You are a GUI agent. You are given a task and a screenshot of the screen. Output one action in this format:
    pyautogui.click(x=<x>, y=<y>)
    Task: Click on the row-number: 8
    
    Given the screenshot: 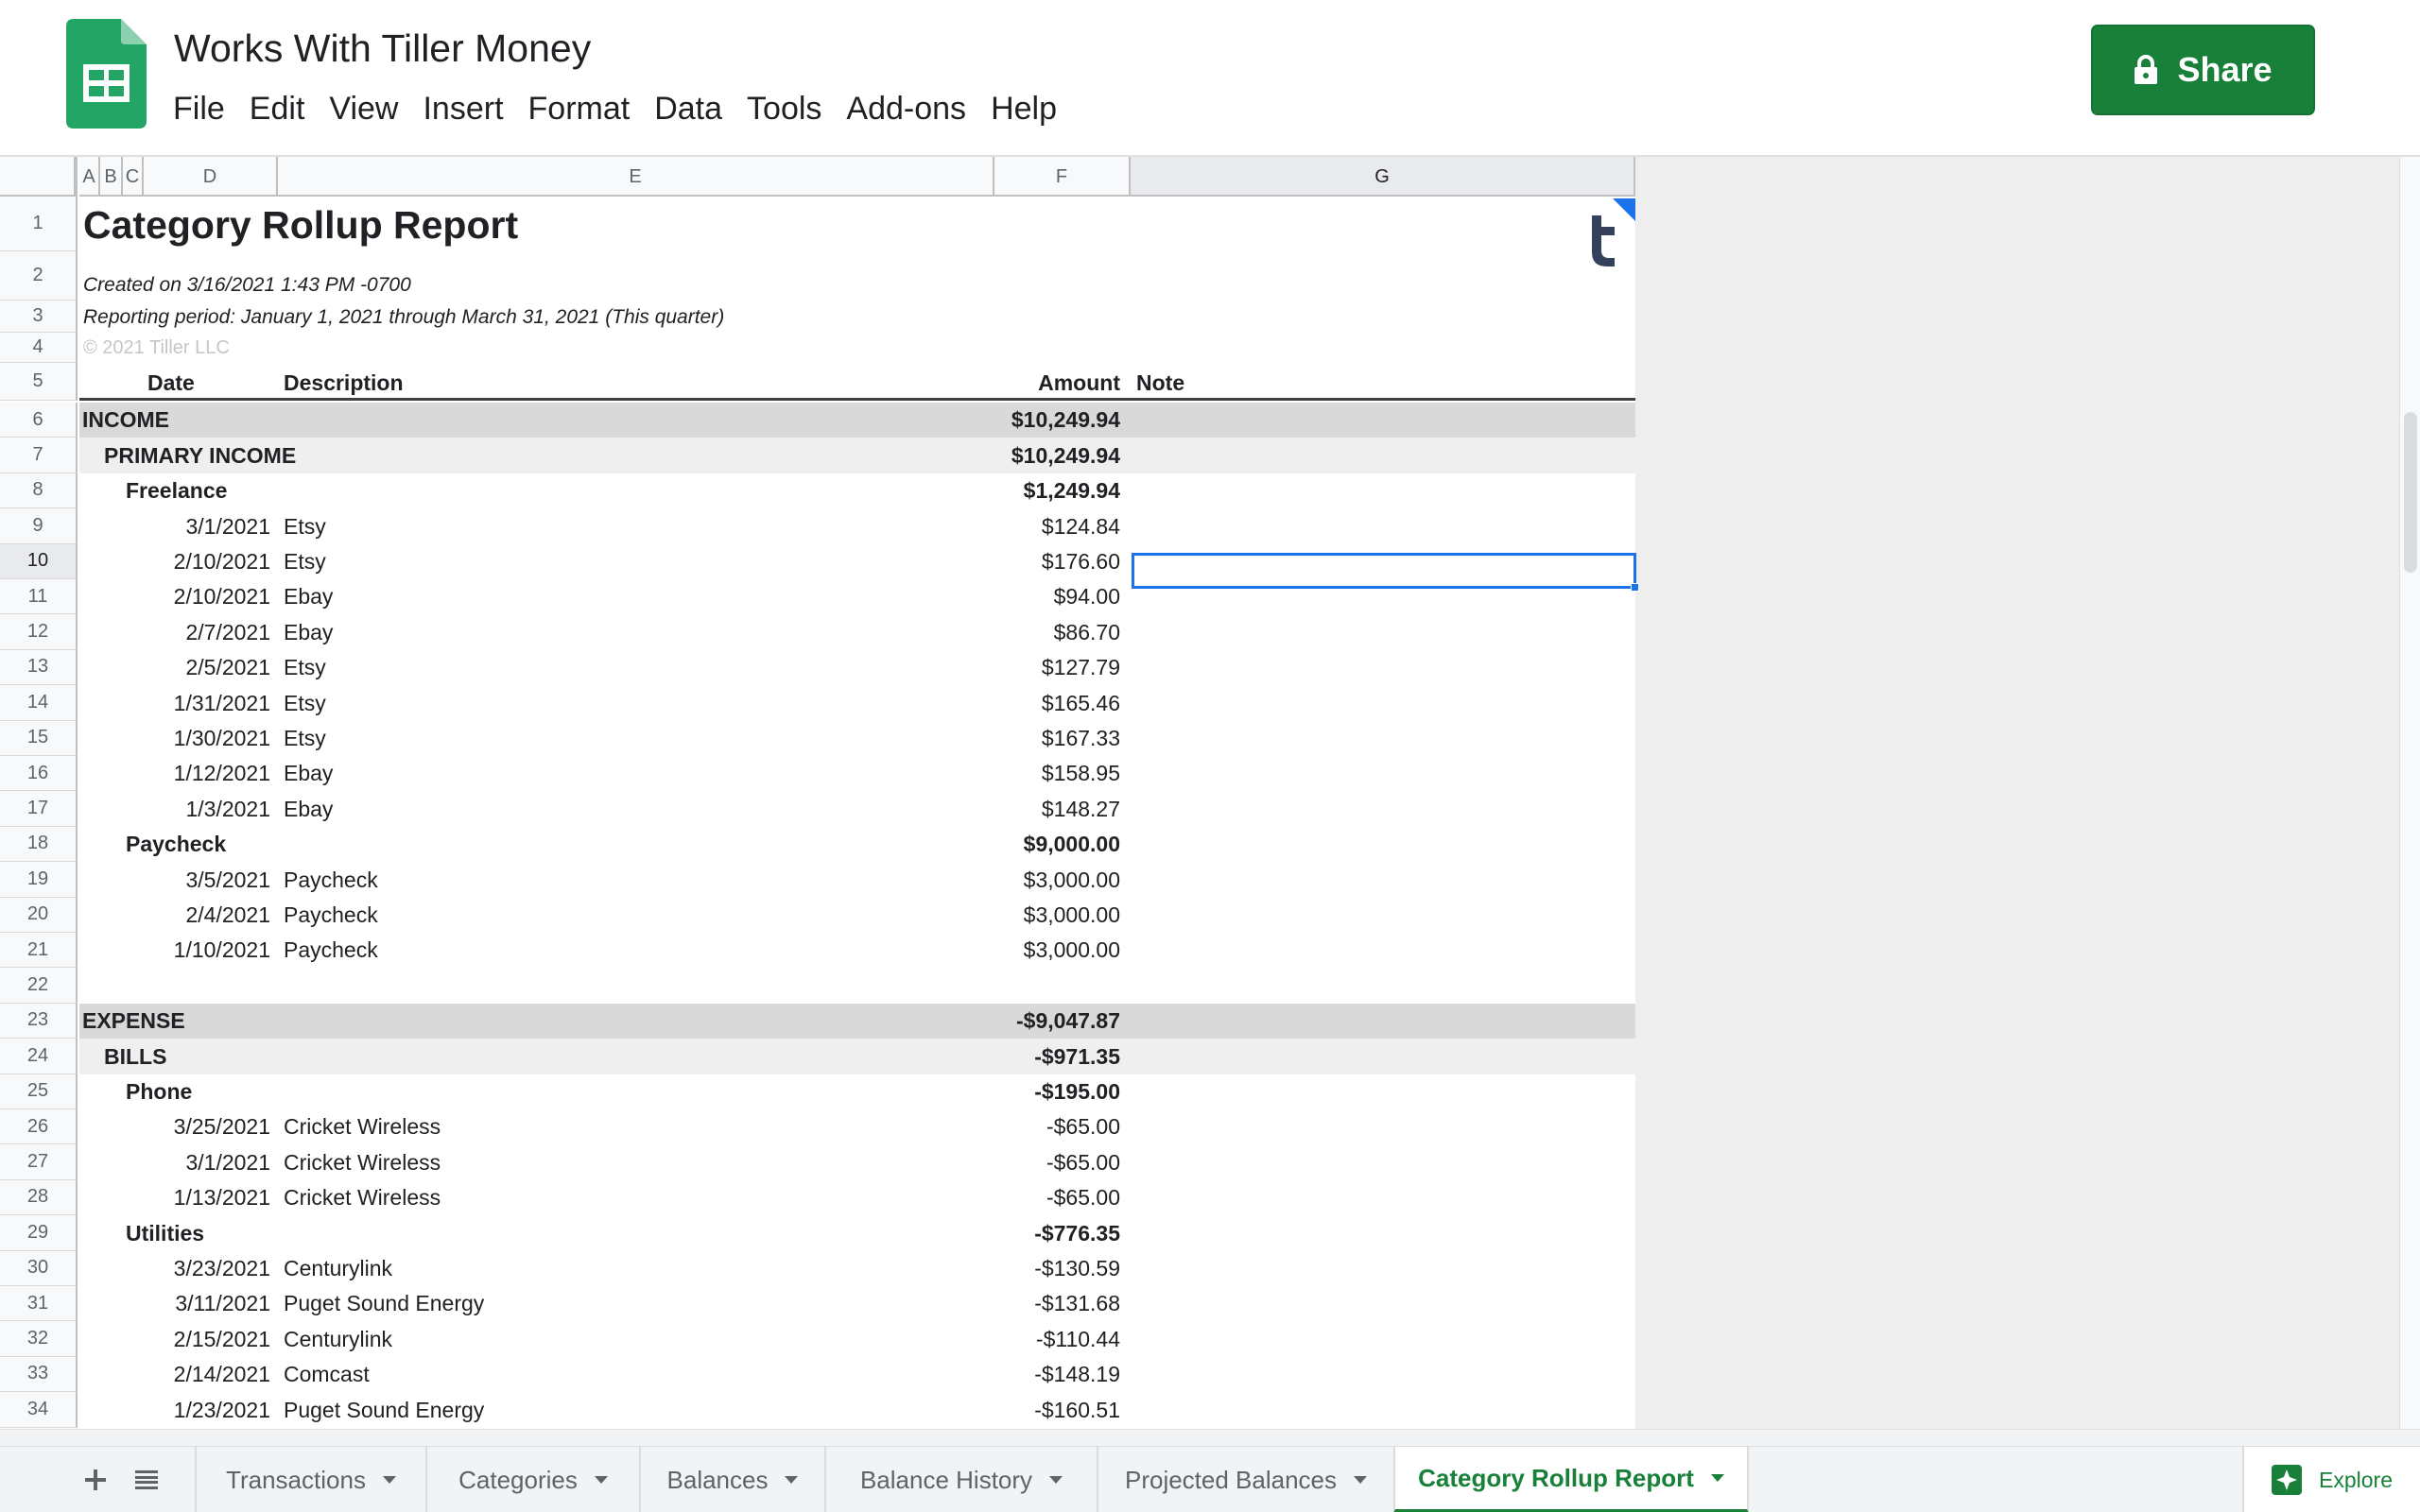 What is the action you would take?
    pyautogui.click(x=39, y=490)
    